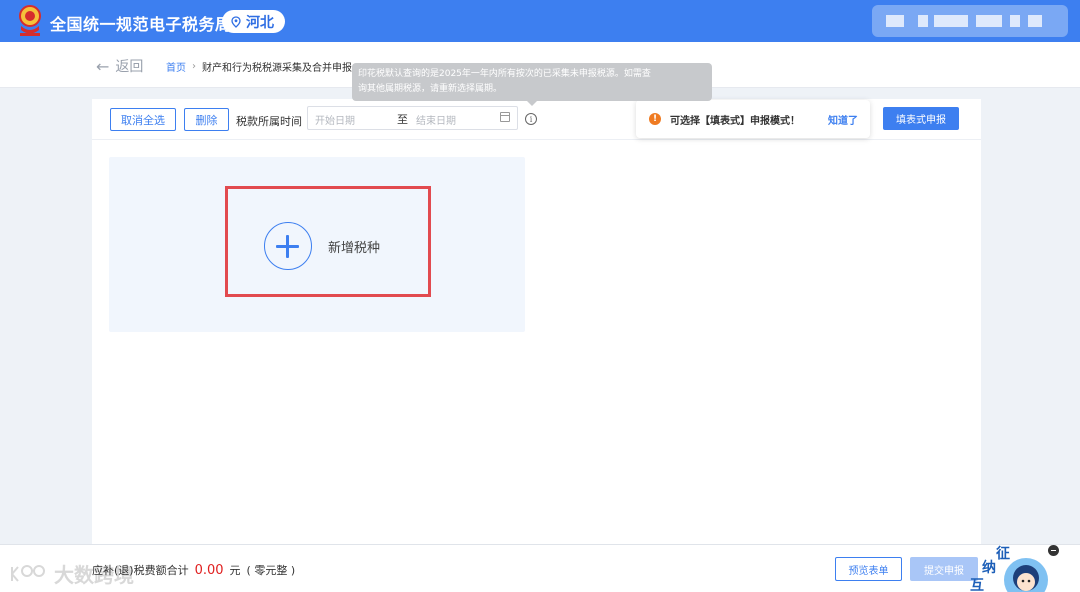  What do you see at coordinates (430, 89) in the screenshot?
I see `tooltip-line: 询其他属期税源，请重新选择属期。` at bounding box center [430, 89].